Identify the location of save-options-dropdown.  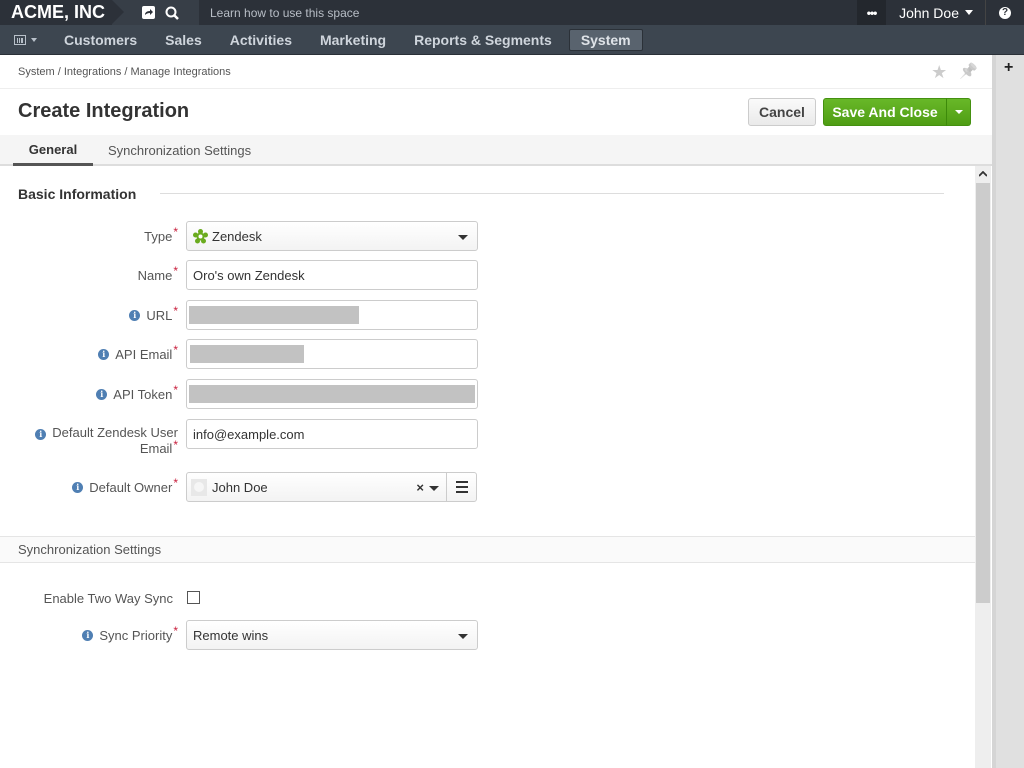
(958, 112).